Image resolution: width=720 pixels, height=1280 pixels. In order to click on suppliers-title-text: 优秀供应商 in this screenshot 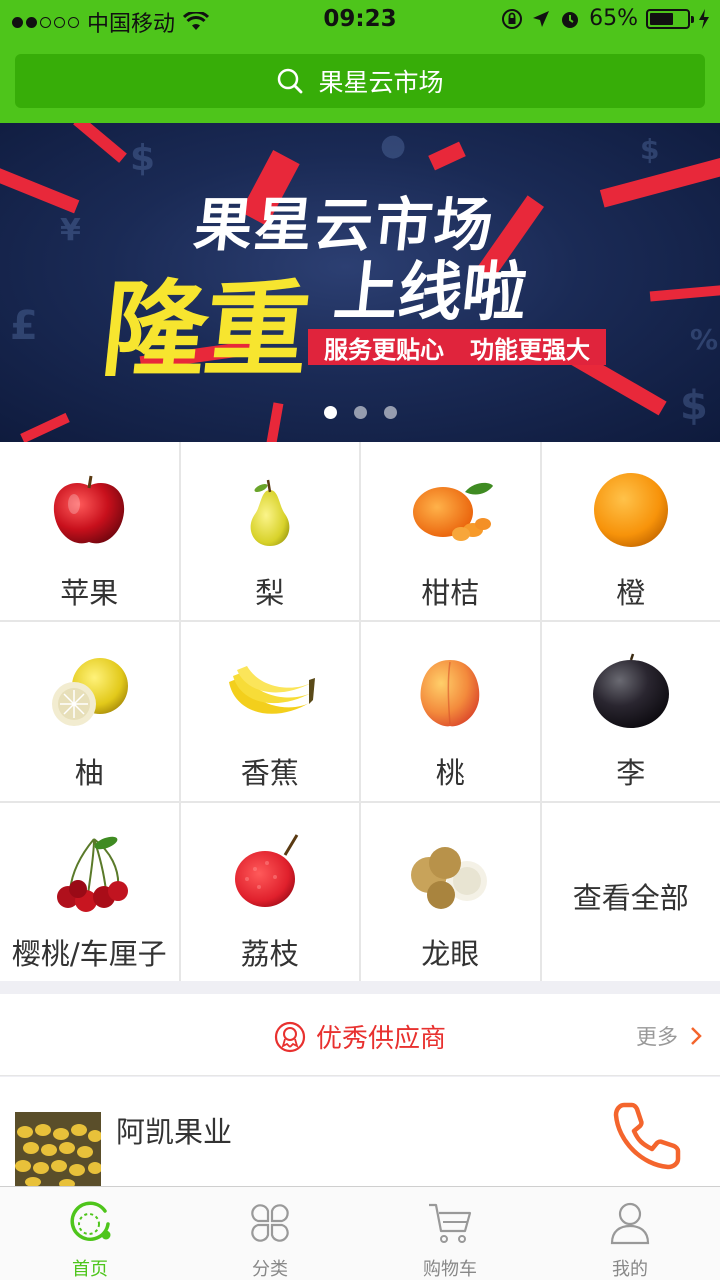, I will do `click(380, 1039)`.